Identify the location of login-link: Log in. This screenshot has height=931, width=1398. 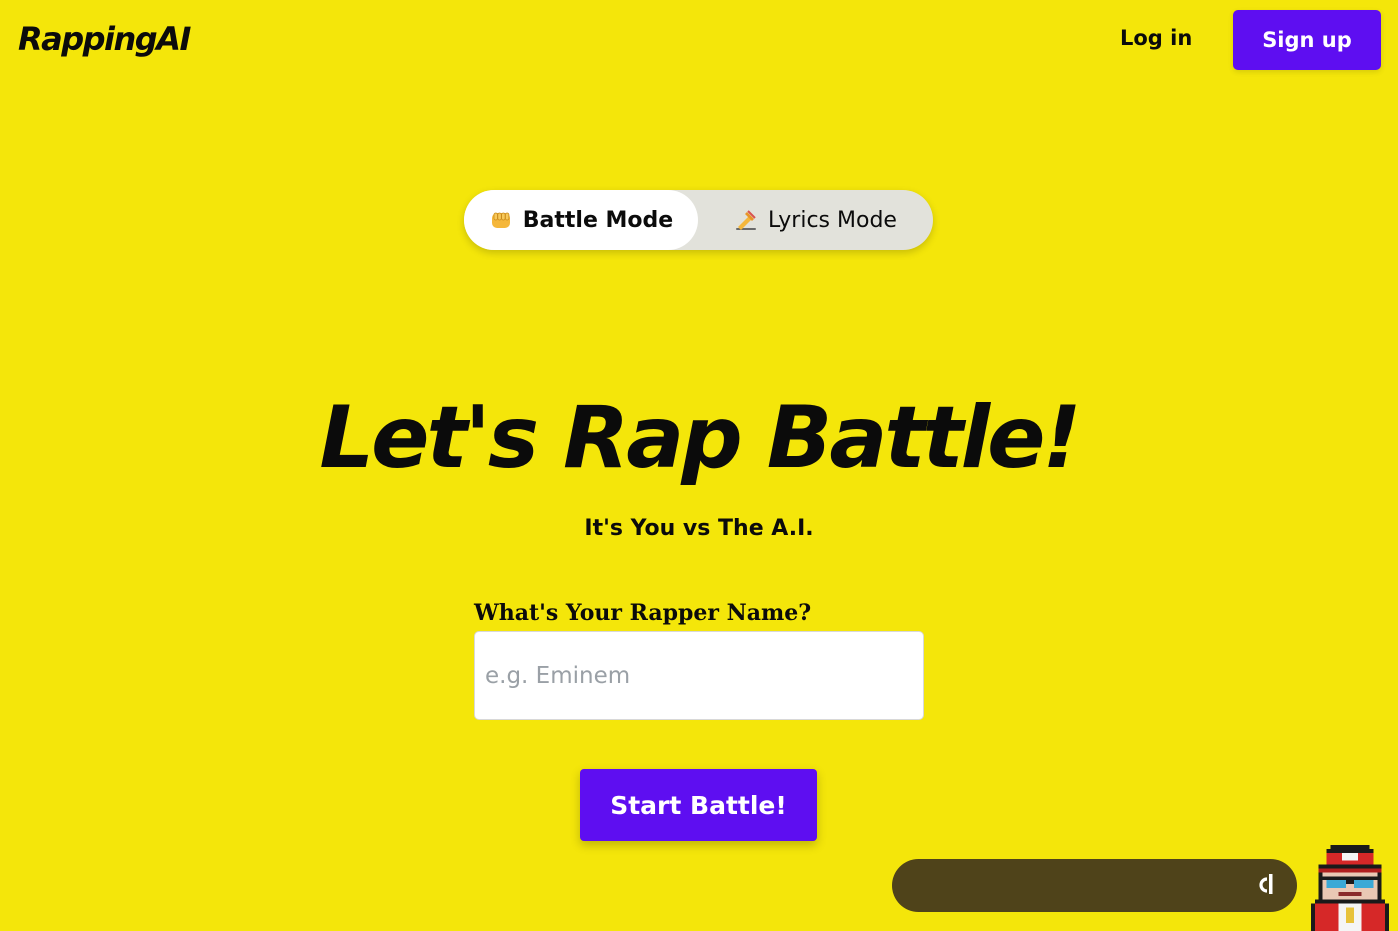
(1156, 38).